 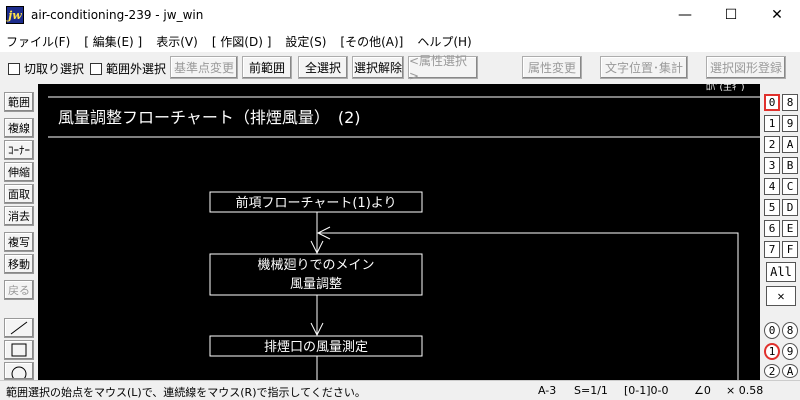 What do you see at coordinates (790, 351) in the screenshot?
I see `layer-group-9: 9` at bounding box center [790, 351].